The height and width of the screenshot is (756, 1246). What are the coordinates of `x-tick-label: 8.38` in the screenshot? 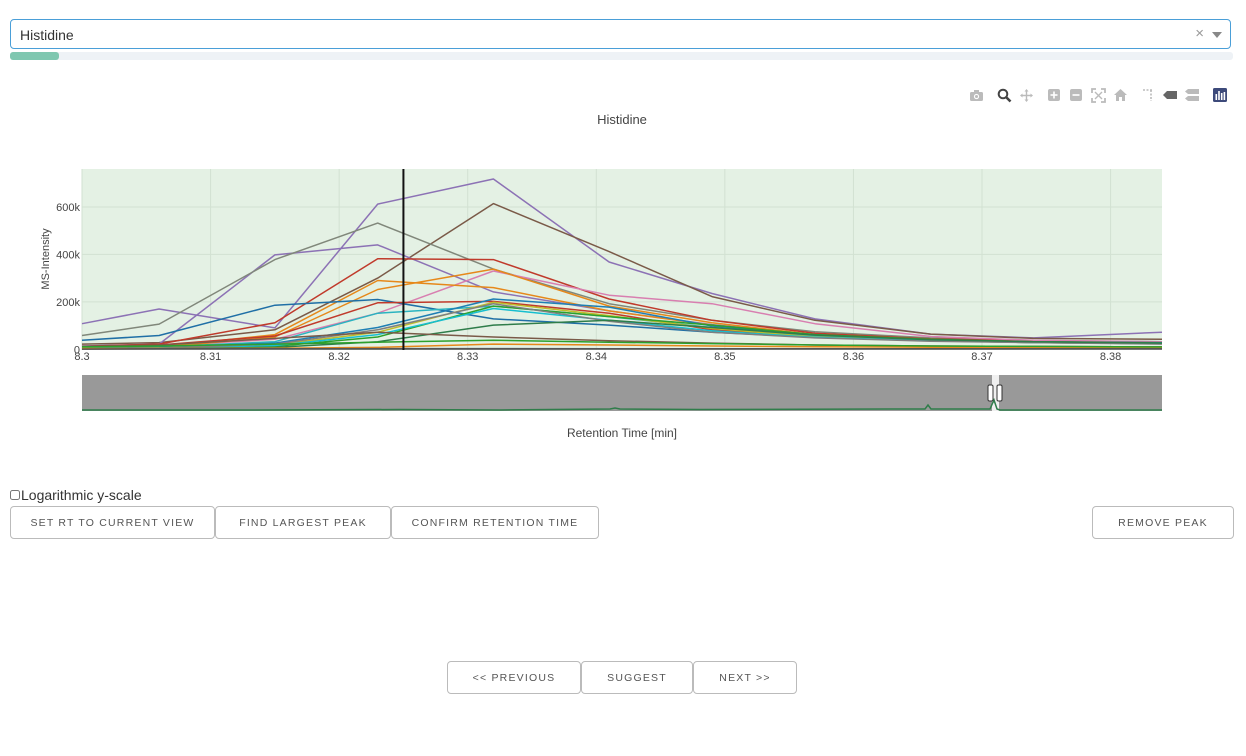 It's located at (1110, 357).